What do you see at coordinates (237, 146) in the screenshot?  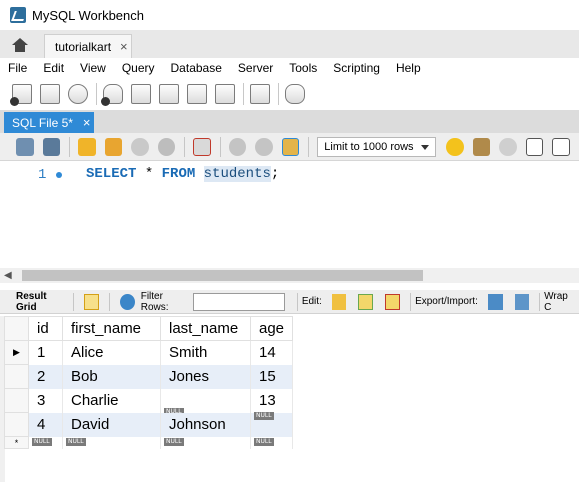 I see `commit-icon` at bounding box center [237, 146].